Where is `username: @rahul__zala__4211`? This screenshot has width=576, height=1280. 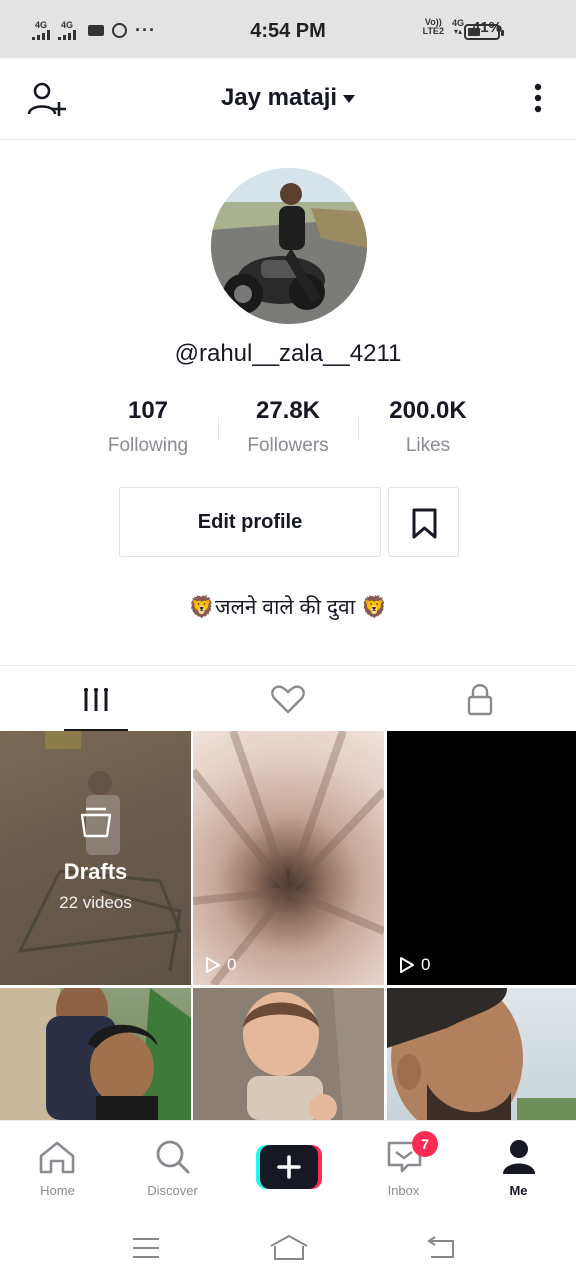 username: @rahul__zala__4211 is located at coordinates (288, 353).